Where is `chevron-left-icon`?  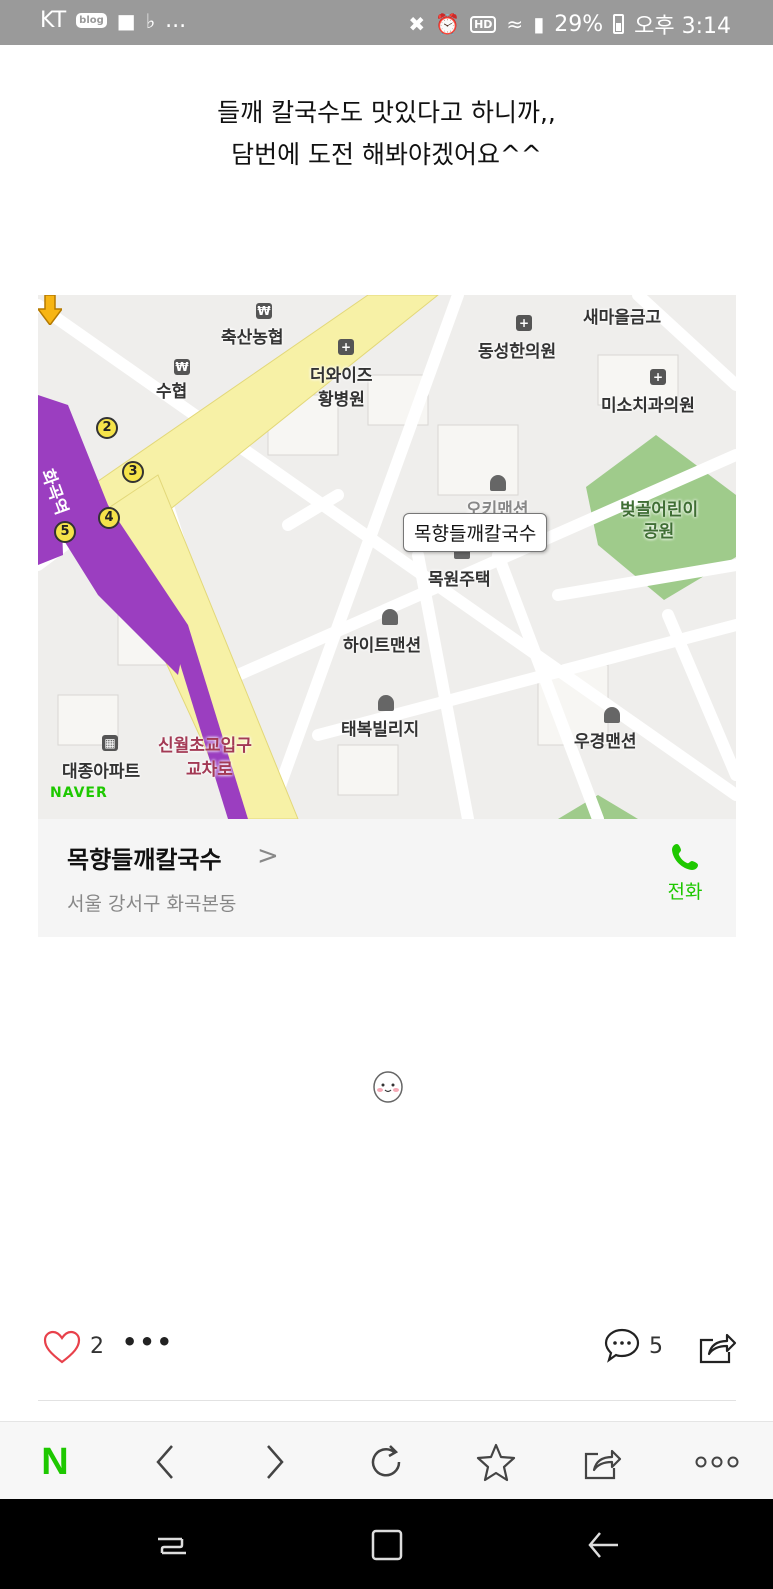
chevron-left-icon is located at coordinates (164, 1462).